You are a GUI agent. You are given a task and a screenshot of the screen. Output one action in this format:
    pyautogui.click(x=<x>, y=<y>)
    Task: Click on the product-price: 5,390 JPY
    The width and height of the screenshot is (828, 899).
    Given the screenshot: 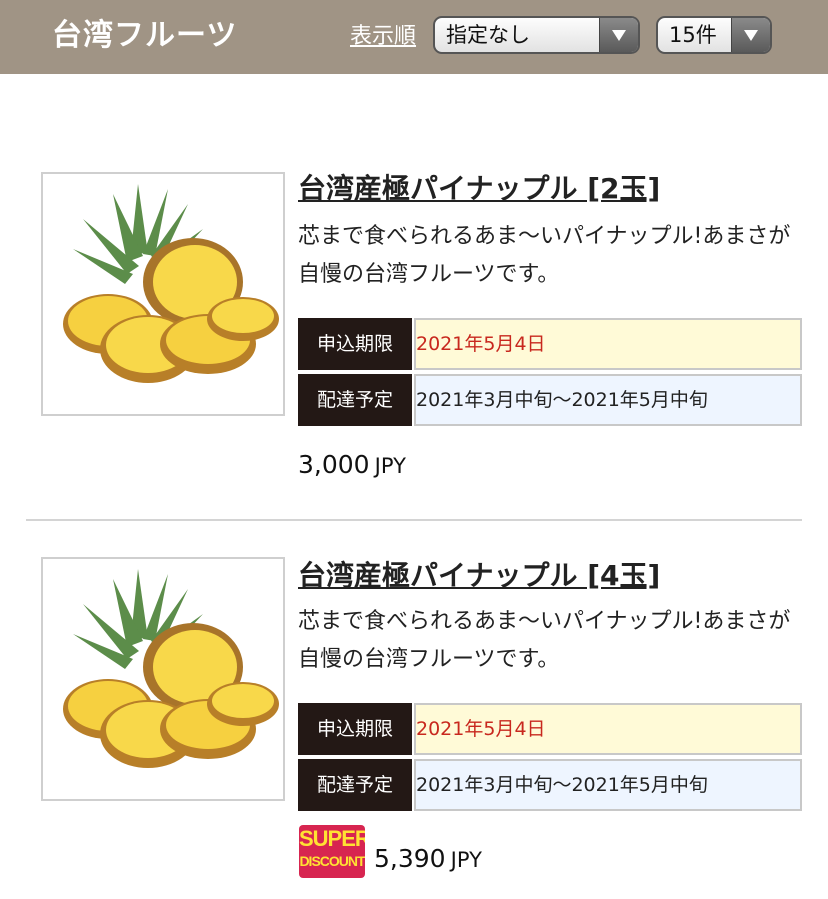 What is the action you would take?
    pyautogui.click(x=428, y=860)
    